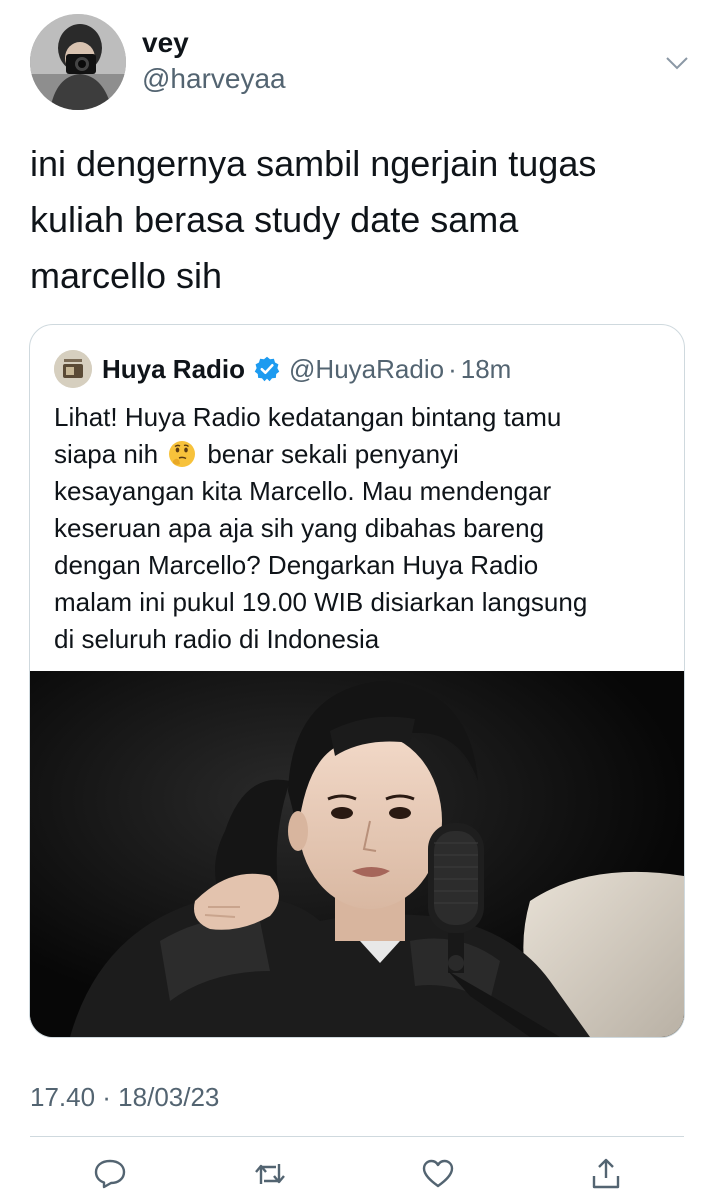 The image size is (714, 1200). I want to click on quoted-tweet-time: 18m, so click(486, 369).